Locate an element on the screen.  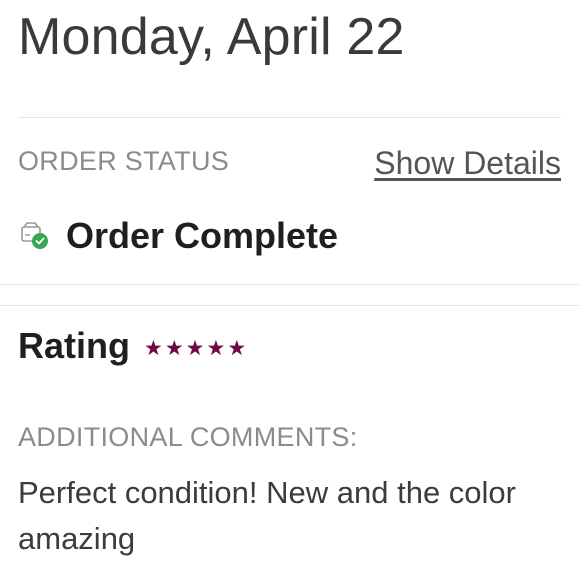
section-separator is located at coordinates (289, 295).